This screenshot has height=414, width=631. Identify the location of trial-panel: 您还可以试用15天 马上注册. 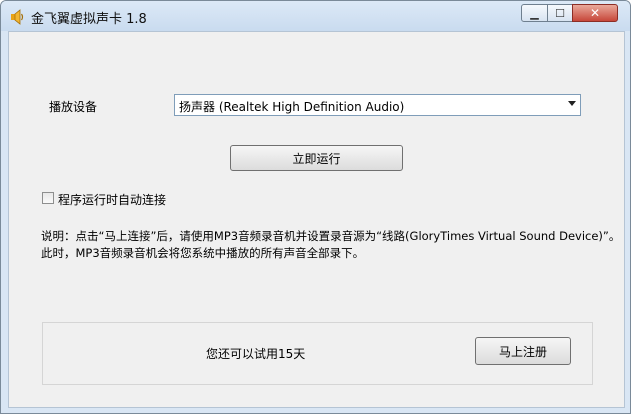
(317, 353).